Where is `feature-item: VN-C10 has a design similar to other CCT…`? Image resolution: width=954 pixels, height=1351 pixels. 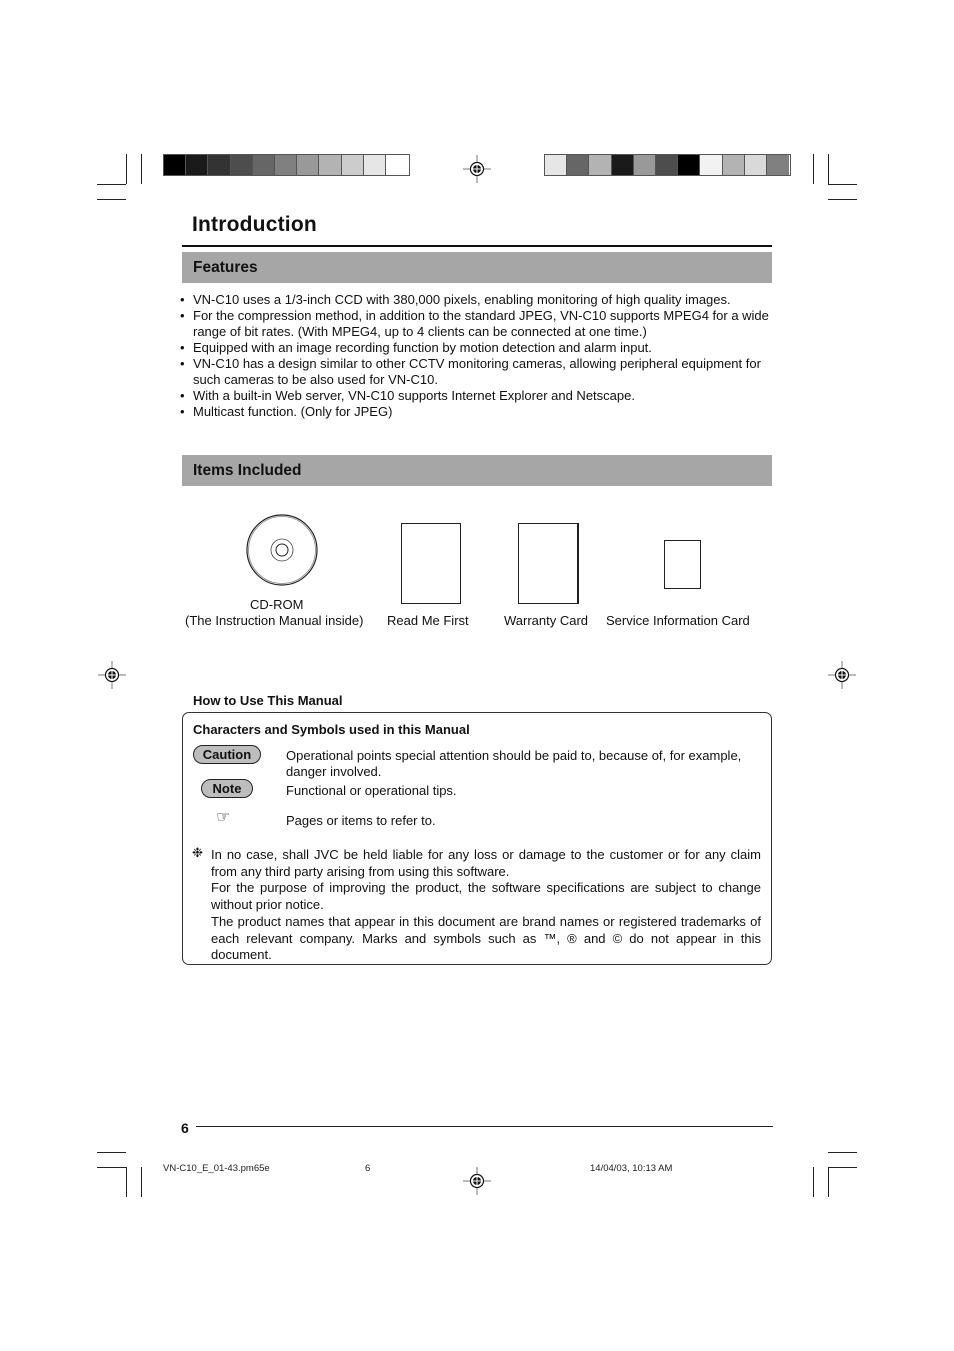
feature-item: VN-C10 has a design similar to other CCT… is located at coordinates (478, 372).